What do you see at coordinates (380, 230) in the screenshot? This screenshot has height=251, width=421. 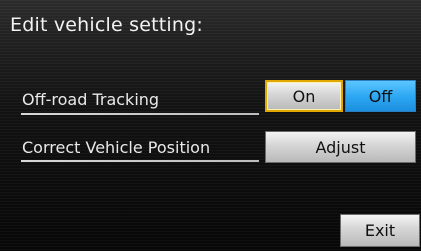 I see `exit-button: Exit` at bounding box center [380, 230].